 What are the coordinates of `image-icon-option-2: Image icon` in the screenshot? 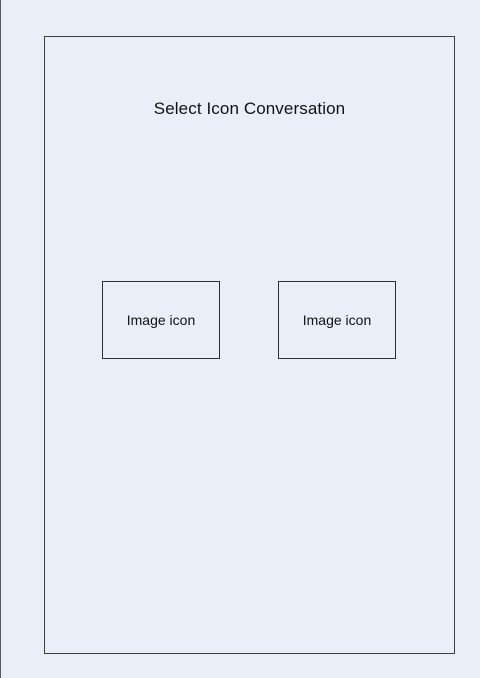 It's located at (337, 320).